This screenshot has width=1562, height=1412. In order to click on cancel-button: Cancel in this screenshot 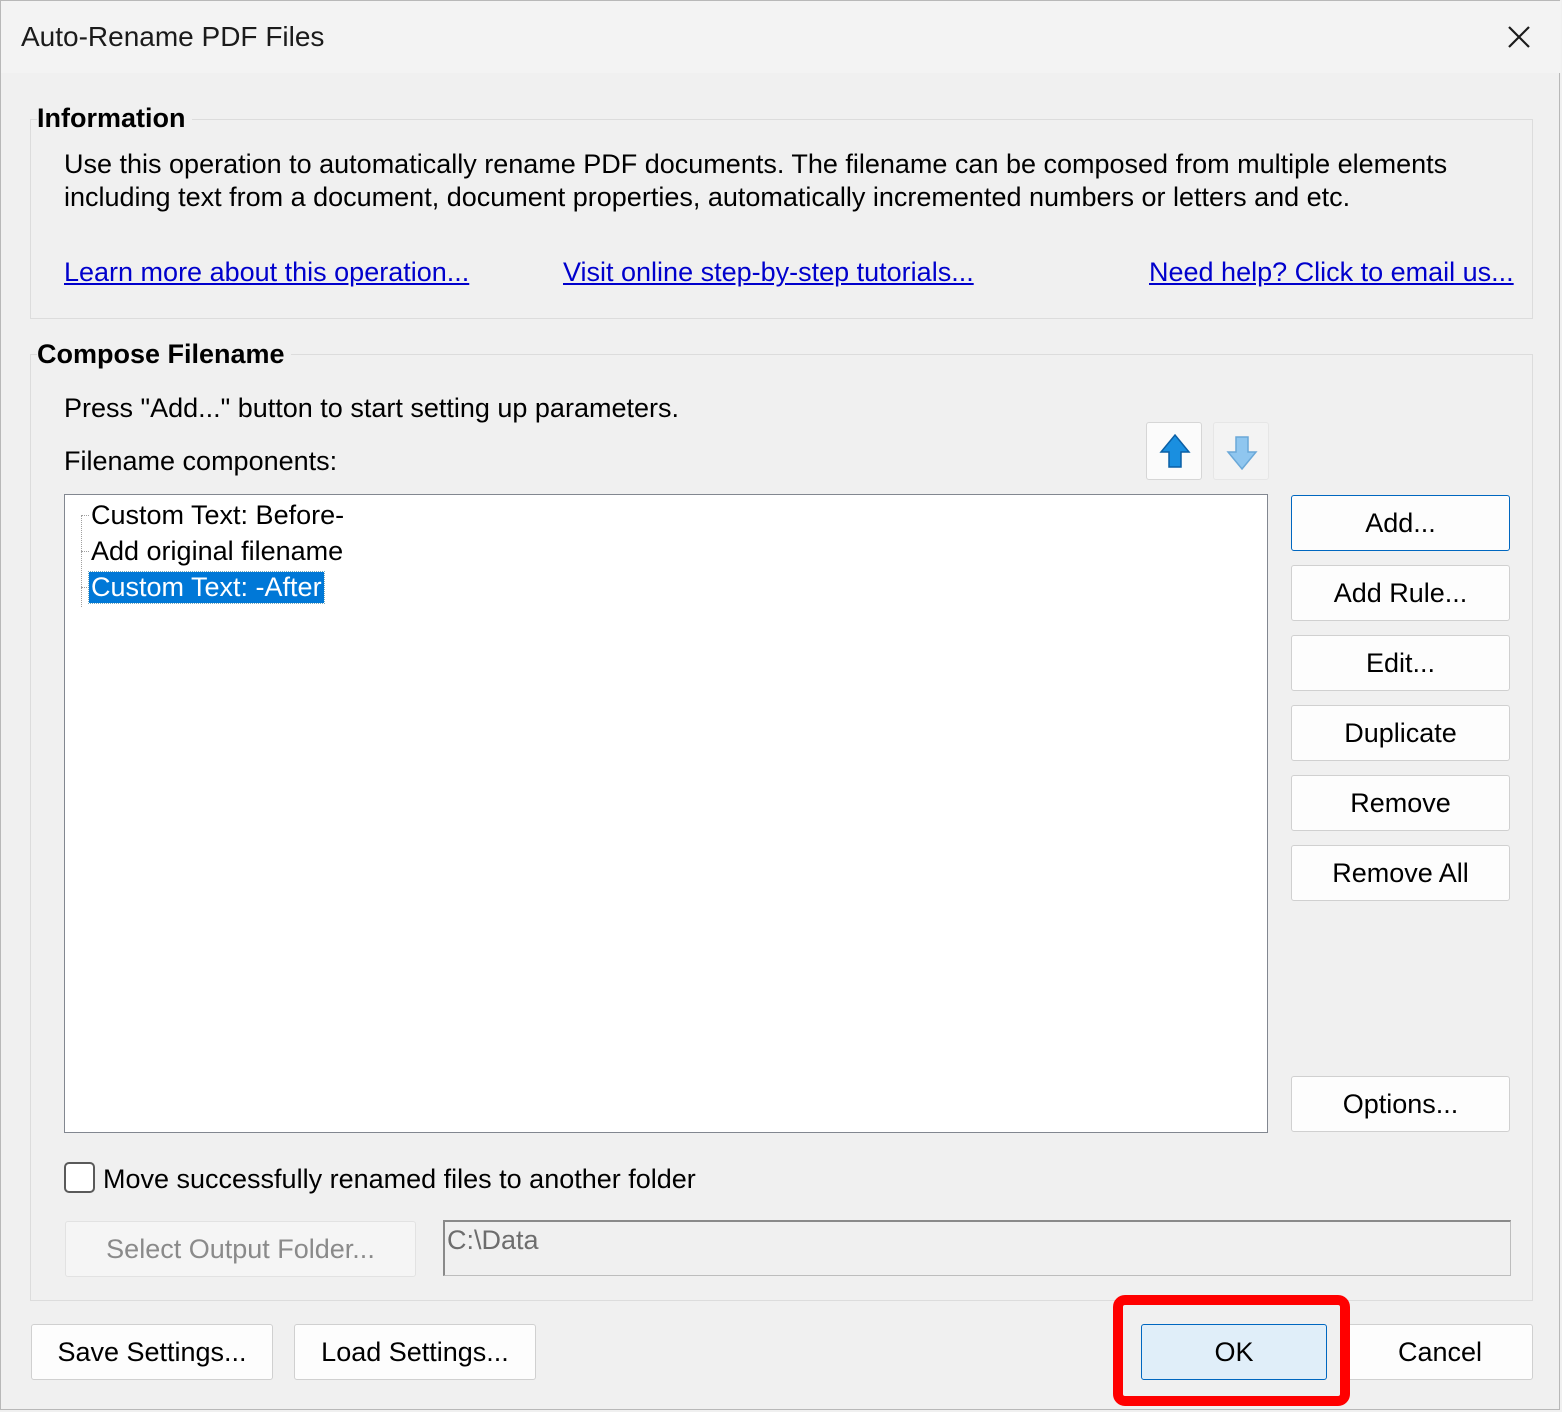, I will do `click(1440, 1352)`.